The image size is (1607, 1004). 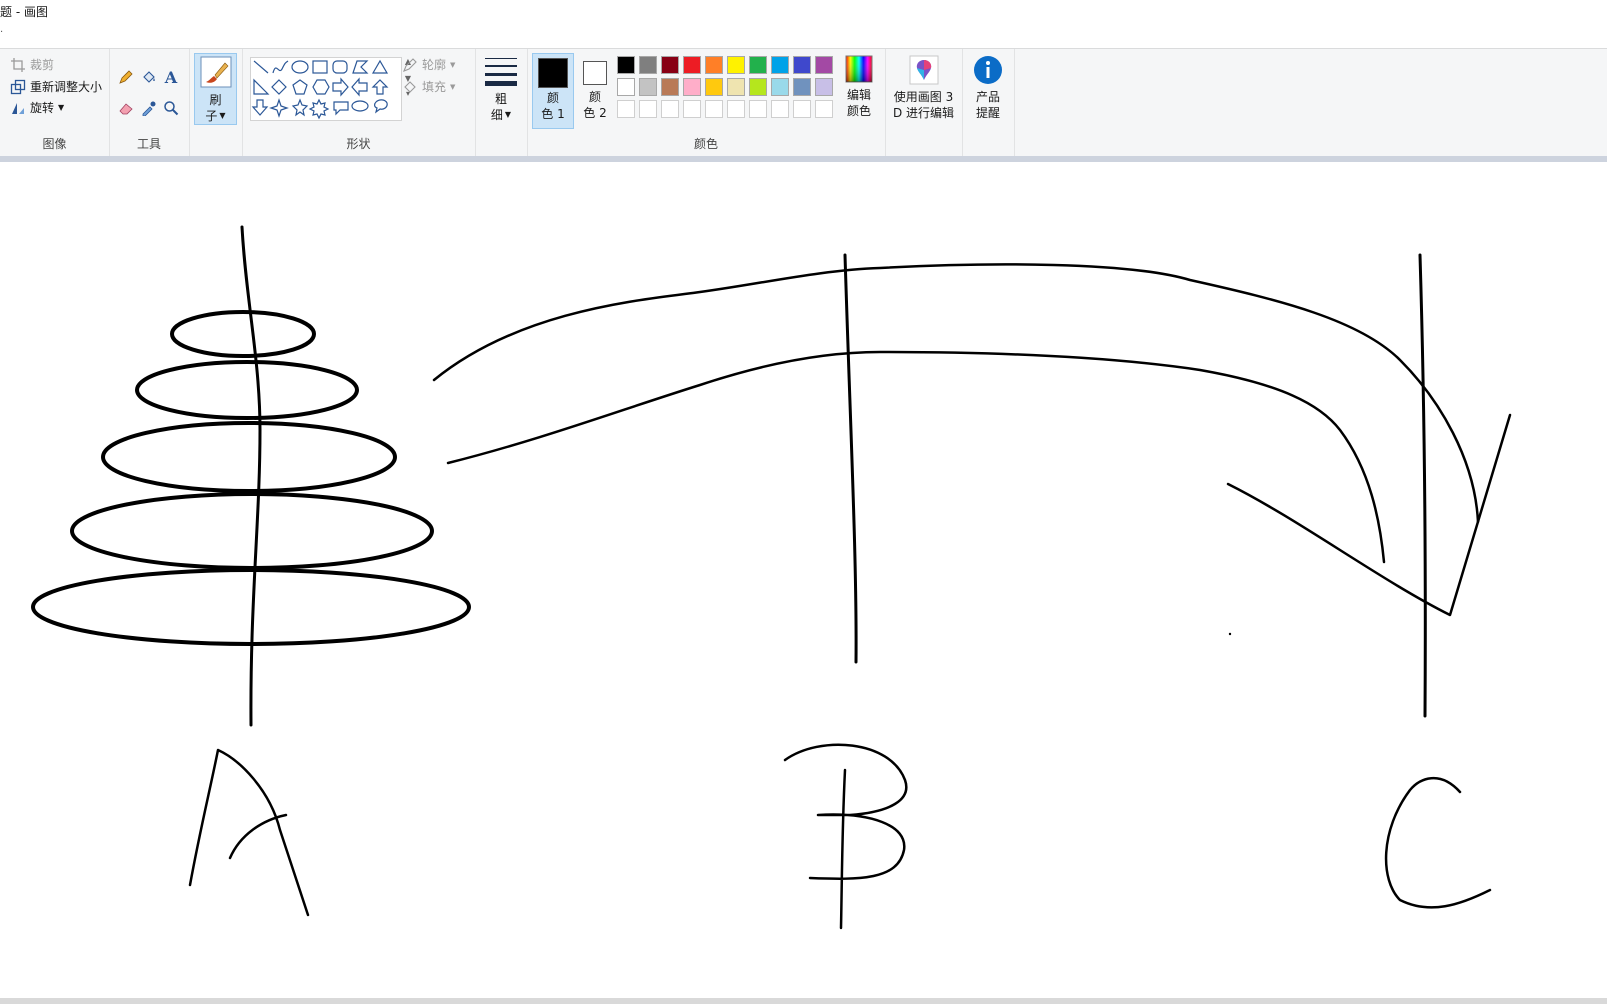 What do you see at coordinates (149, 108) in the screenshot?
I see `color-picker-tool` at bounding box center [149, 108].